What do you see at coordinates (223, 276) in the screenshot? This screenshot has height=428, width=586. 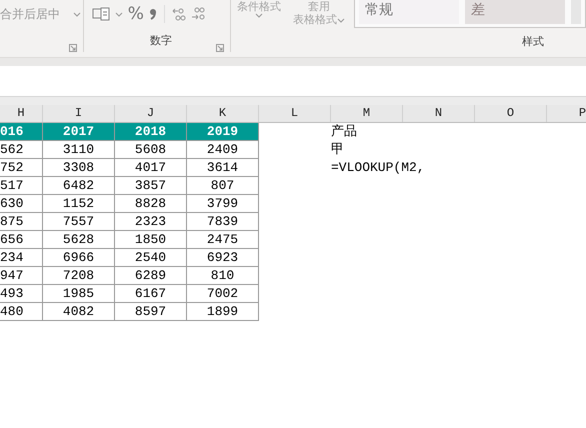 I see `table-cell: 810` at bounding box center [223, 276].